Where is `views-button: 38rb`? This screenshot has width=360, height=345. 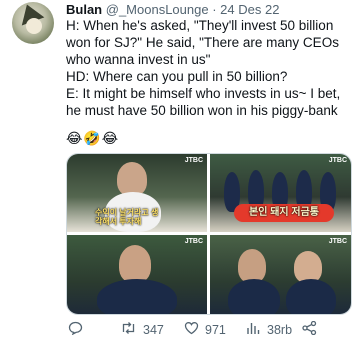
views-button: 38rb is located at coordinates (269, 329).